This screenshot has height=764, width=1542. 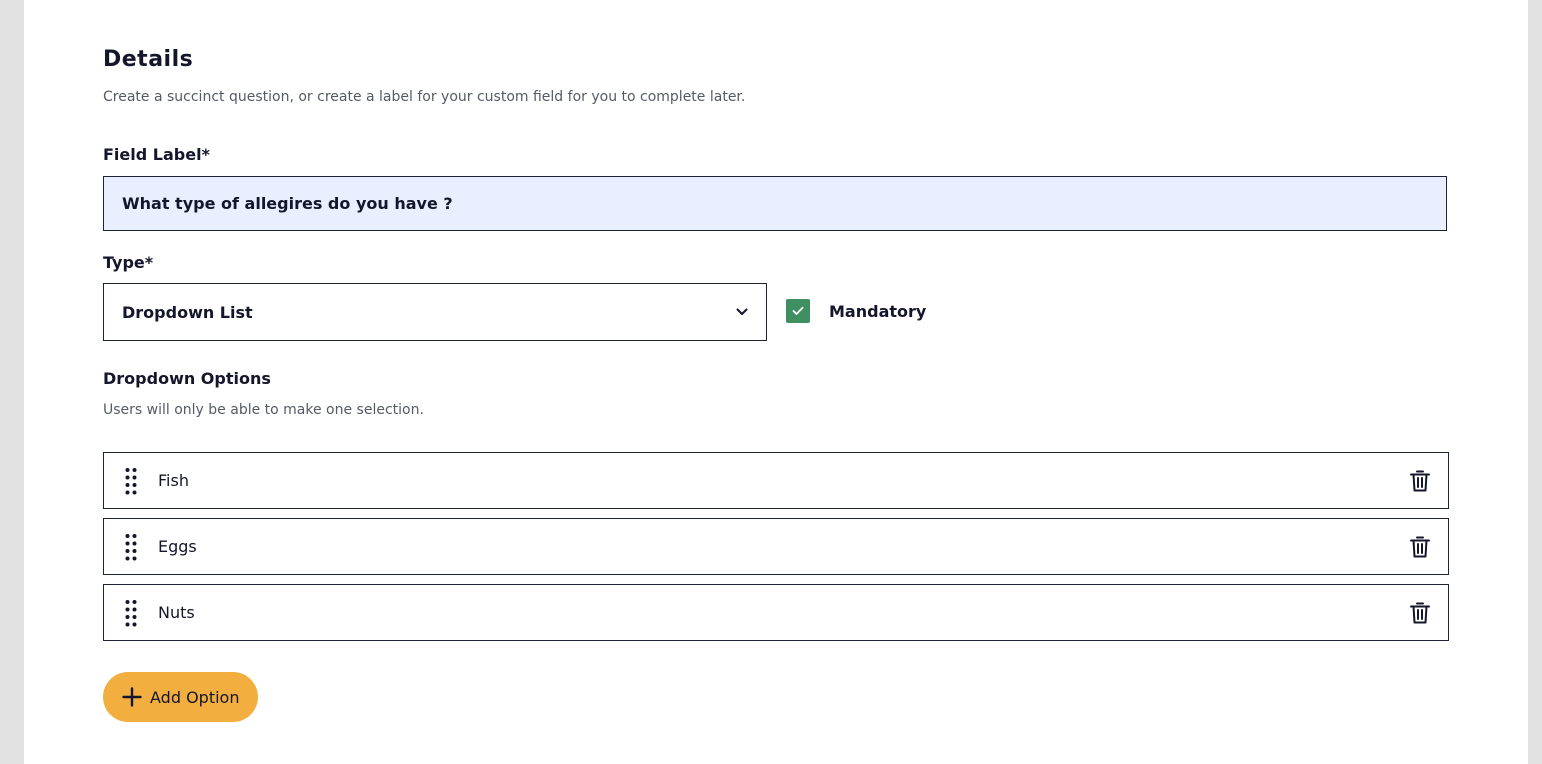 What do you see at coordinates (435, 312) in the screenshot?
I see `type-select: Dropdown List` at bounding box center [435, 312].